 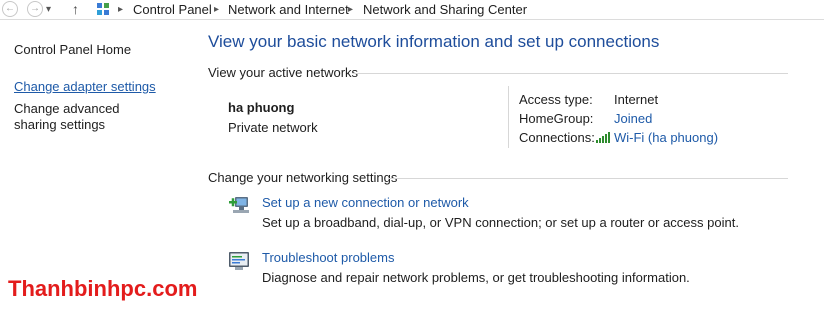 I want to click on control-panel-icon, so click(x=103, y=9).